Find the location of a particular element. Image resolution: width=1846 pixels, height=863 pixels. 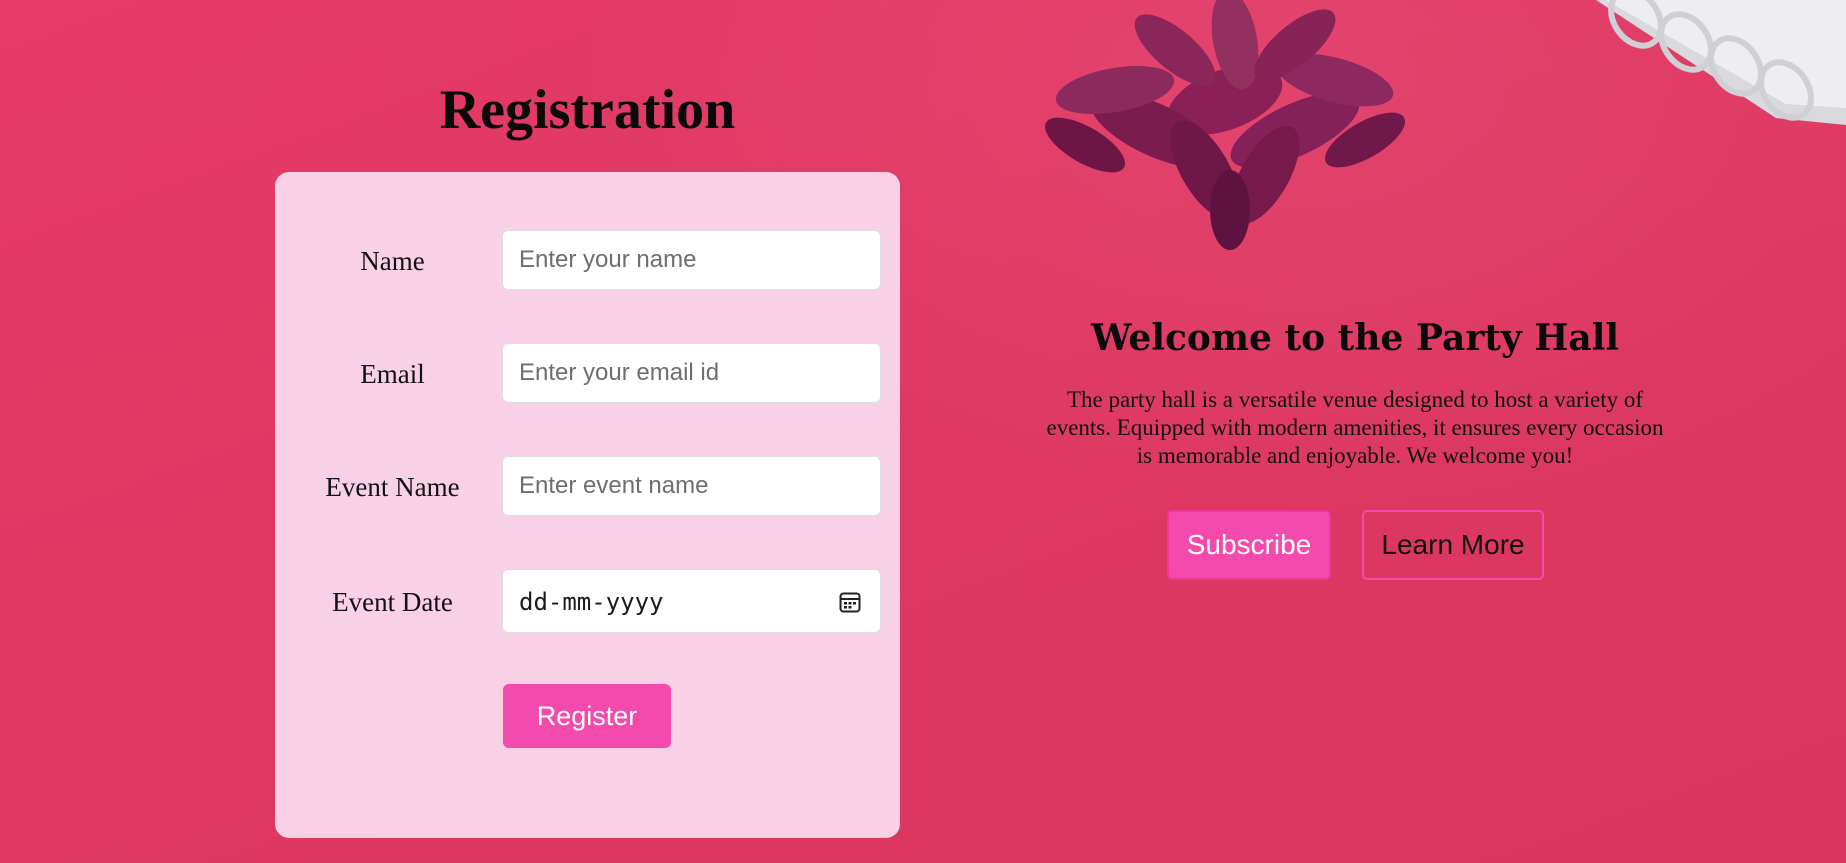

subscribe-button: Subscribe is located at coordinates (1249, 545).